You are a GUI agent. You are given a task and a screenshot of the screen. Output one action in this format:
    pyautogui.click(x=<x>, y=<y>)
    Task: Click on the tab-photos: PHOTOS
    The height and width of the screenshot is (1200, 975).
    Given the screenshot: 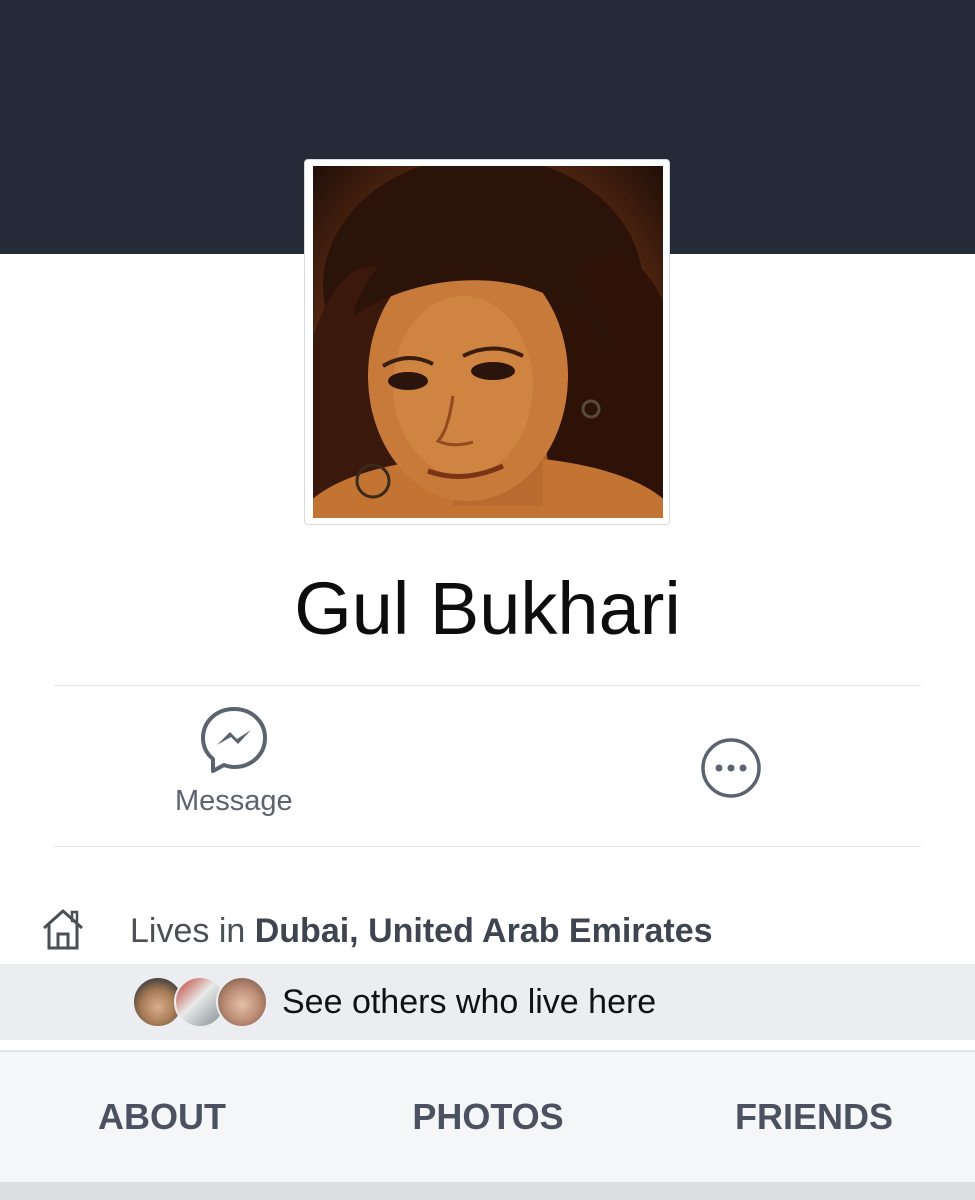 What is the action you would take?
    pyautogui.click(x=488, y=1117)
    